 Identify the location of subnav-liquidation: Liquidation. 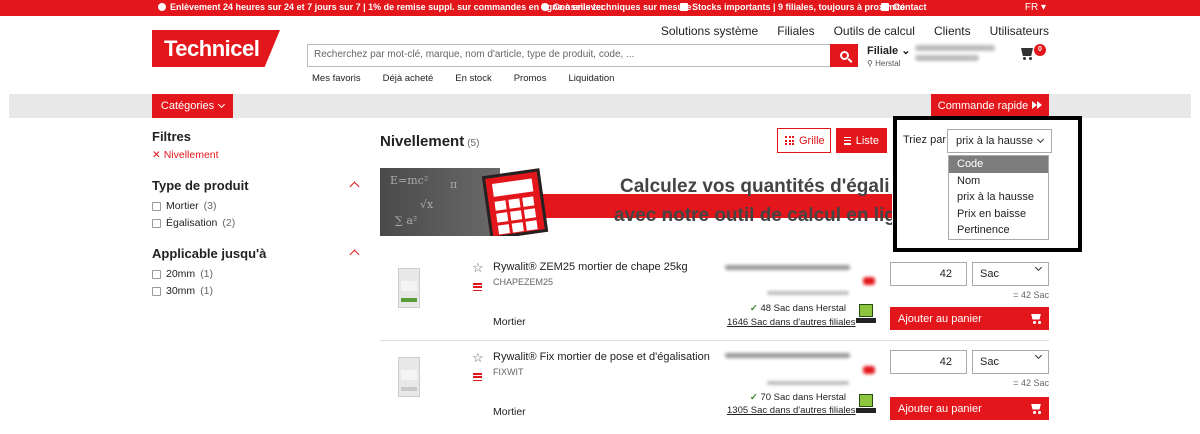
(591, 78).